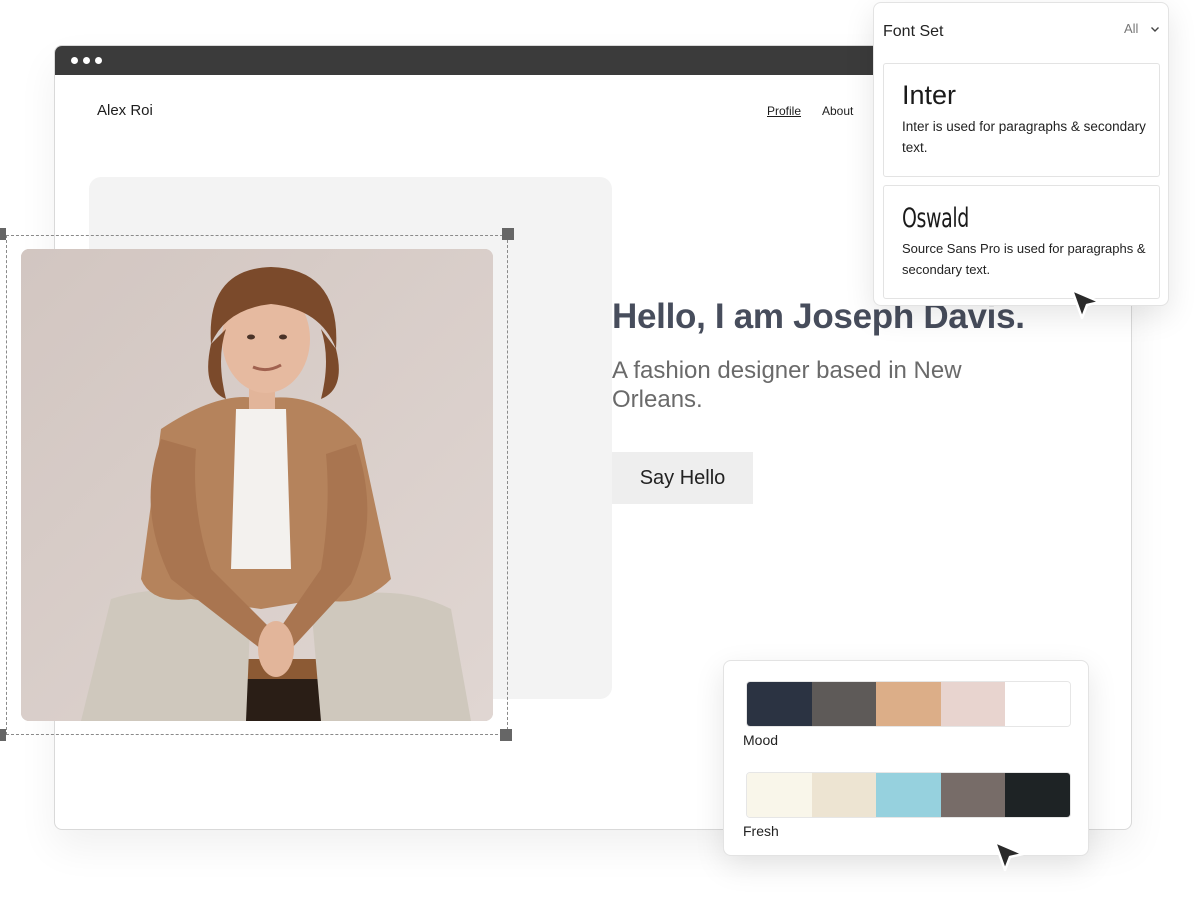  Describe the element at coordinates (913, 31) in the screenshot. I see `font-set-title: Font Set` at that location.